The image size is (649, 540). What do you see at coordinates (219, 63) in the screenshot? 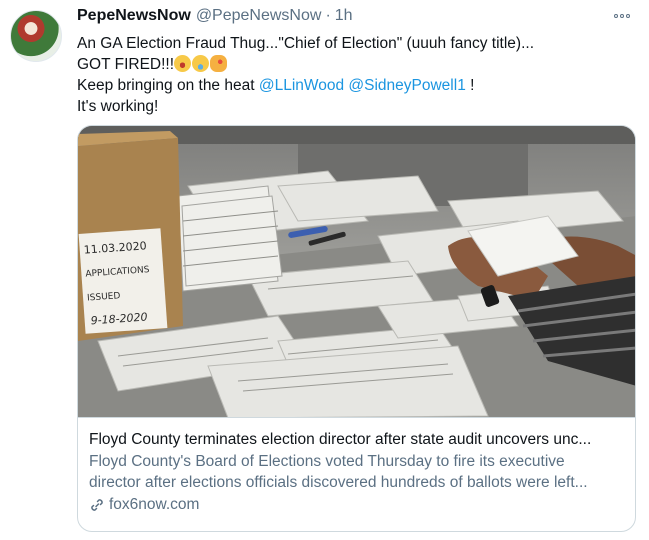
I see `party-face-emoji-icon` at bounding box center [219, 63].